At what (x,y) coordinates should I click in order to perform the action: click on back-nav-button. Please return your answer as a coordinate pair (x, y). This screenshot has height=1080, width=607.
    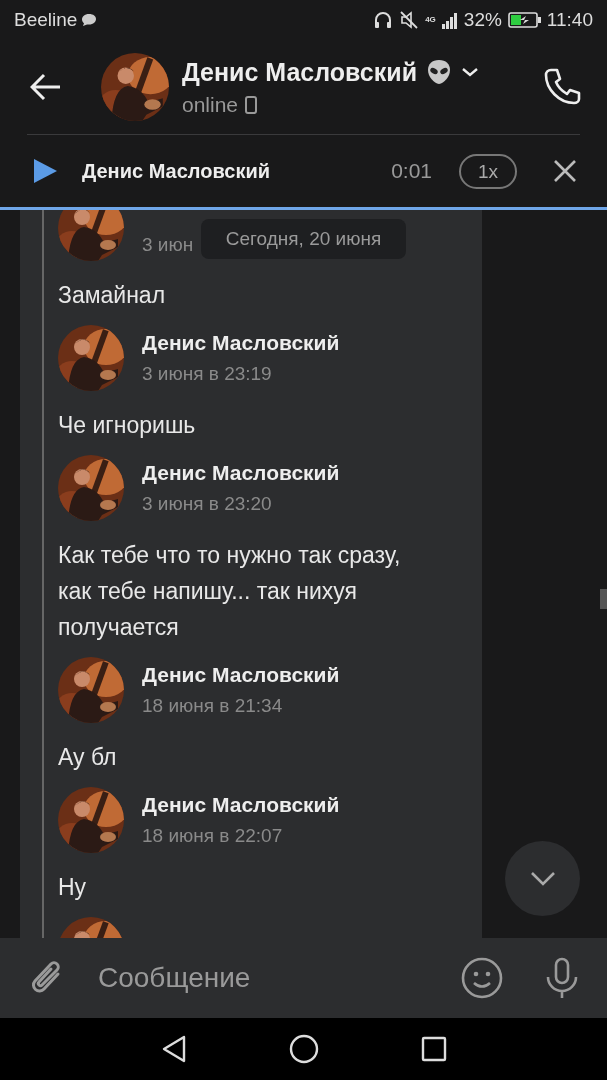
    Looking at the image, I should click on (173, 1049).